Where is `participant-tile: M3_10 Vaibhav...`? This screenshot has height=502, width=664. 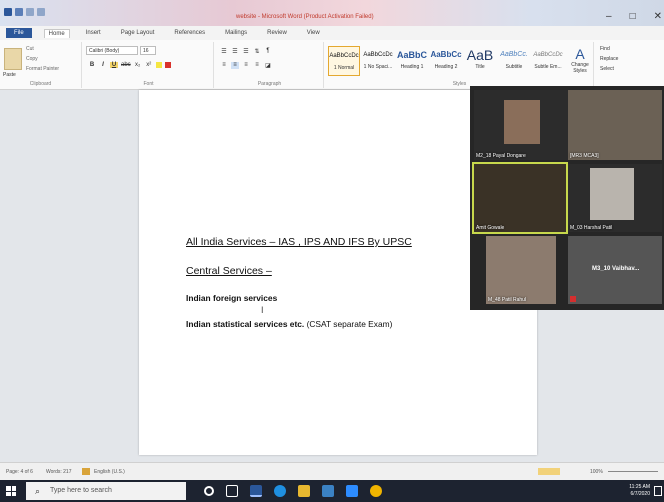 participant-tile: M3_10 Vaibhav... is located at coordinates (615, 270).